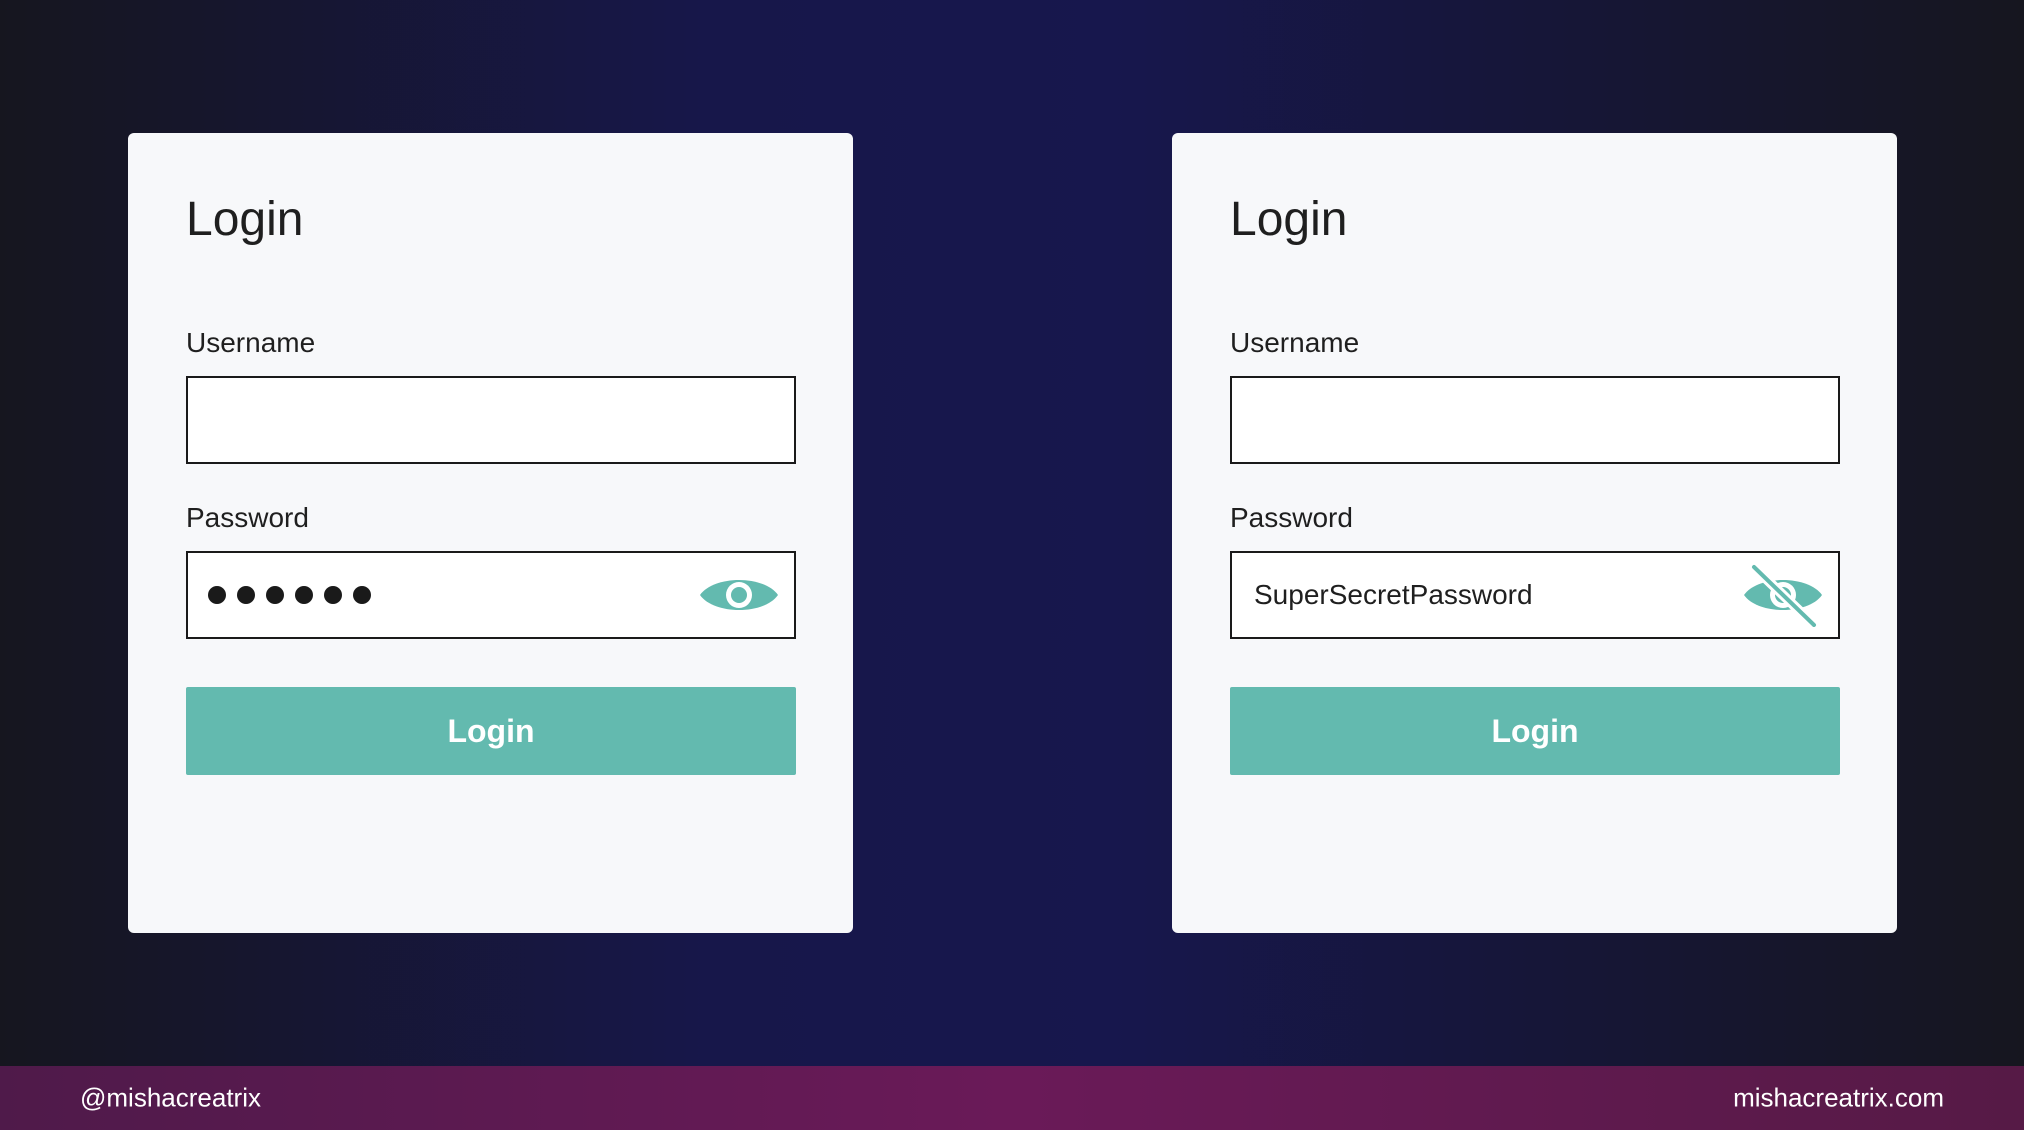 The image size is (2024, 1130). Describe the element at coordinates (739, 595) in the screenshot. I see `eye-icon` at that location.